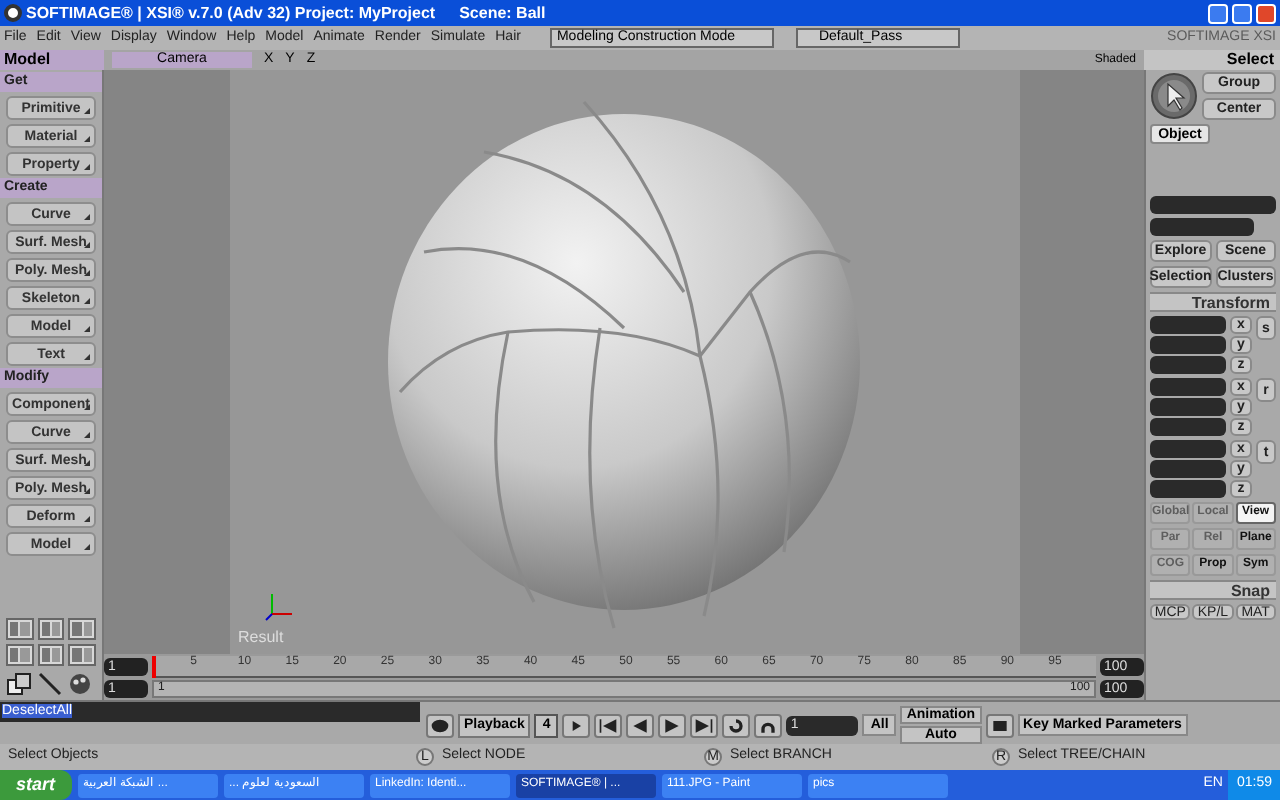  Describe the element at coordinates (1218, 13) in the screenshot. I see `minimize-icon` at that location.